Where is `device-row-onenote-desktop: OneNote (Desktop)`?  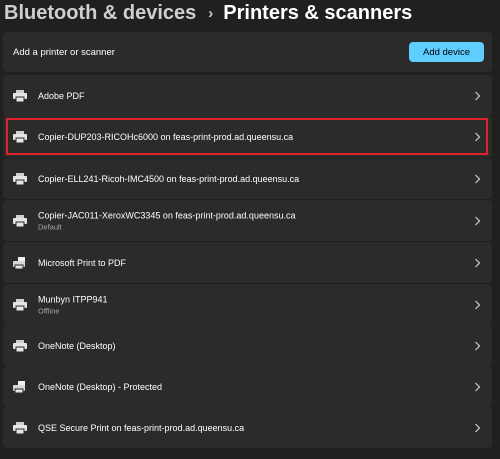 device-row-onenote-desktop: OneNote (Desktop) is located at coordinates (247, 345).